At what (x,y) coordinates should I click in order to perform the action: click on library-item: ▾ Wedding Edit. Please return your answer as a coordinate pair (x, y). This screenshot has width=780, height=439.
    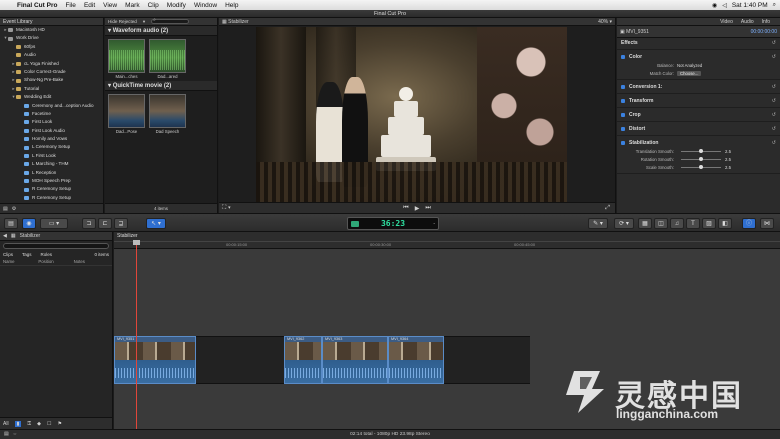
    Looking at the image, I should click on (51, 97).